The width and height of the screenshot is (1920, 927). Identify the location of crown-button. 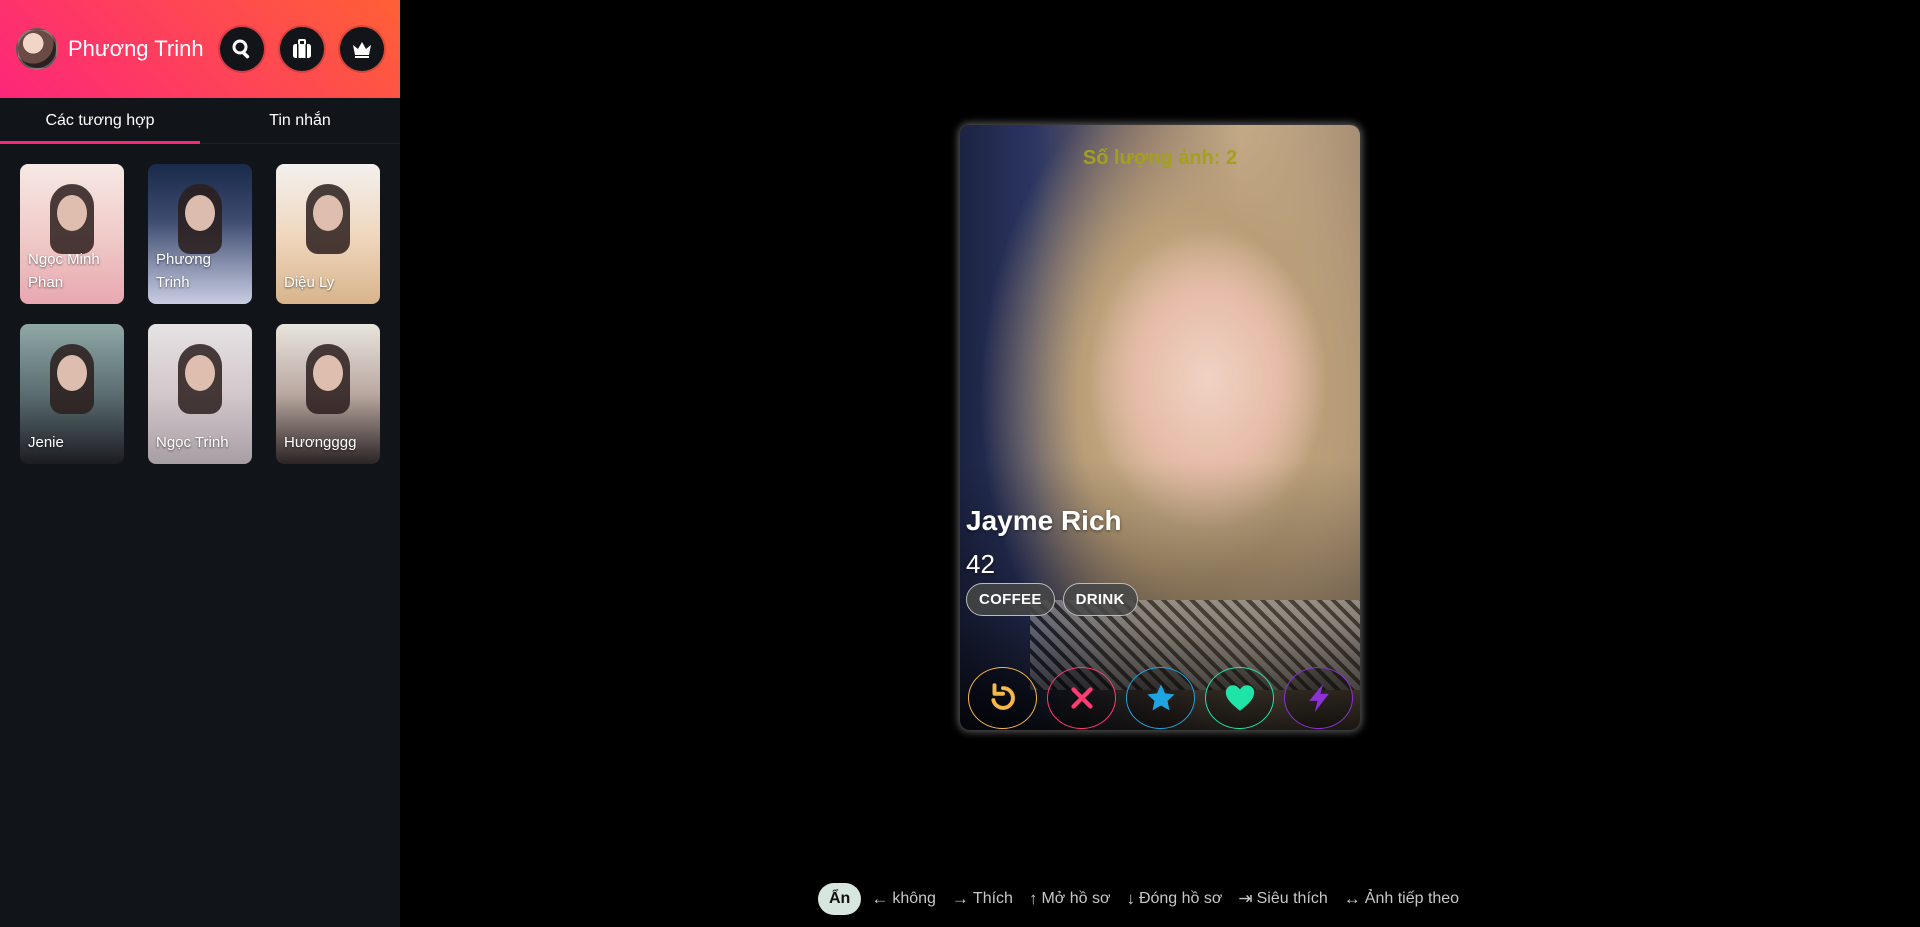
(362, 49).